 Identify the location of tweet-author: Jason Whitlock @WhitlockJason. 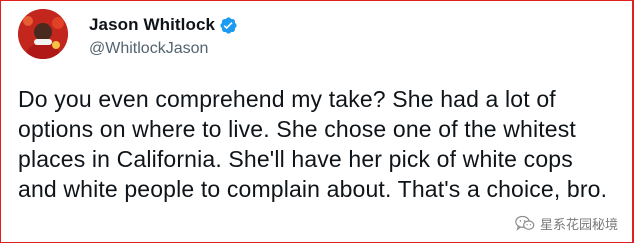
(163, 35).